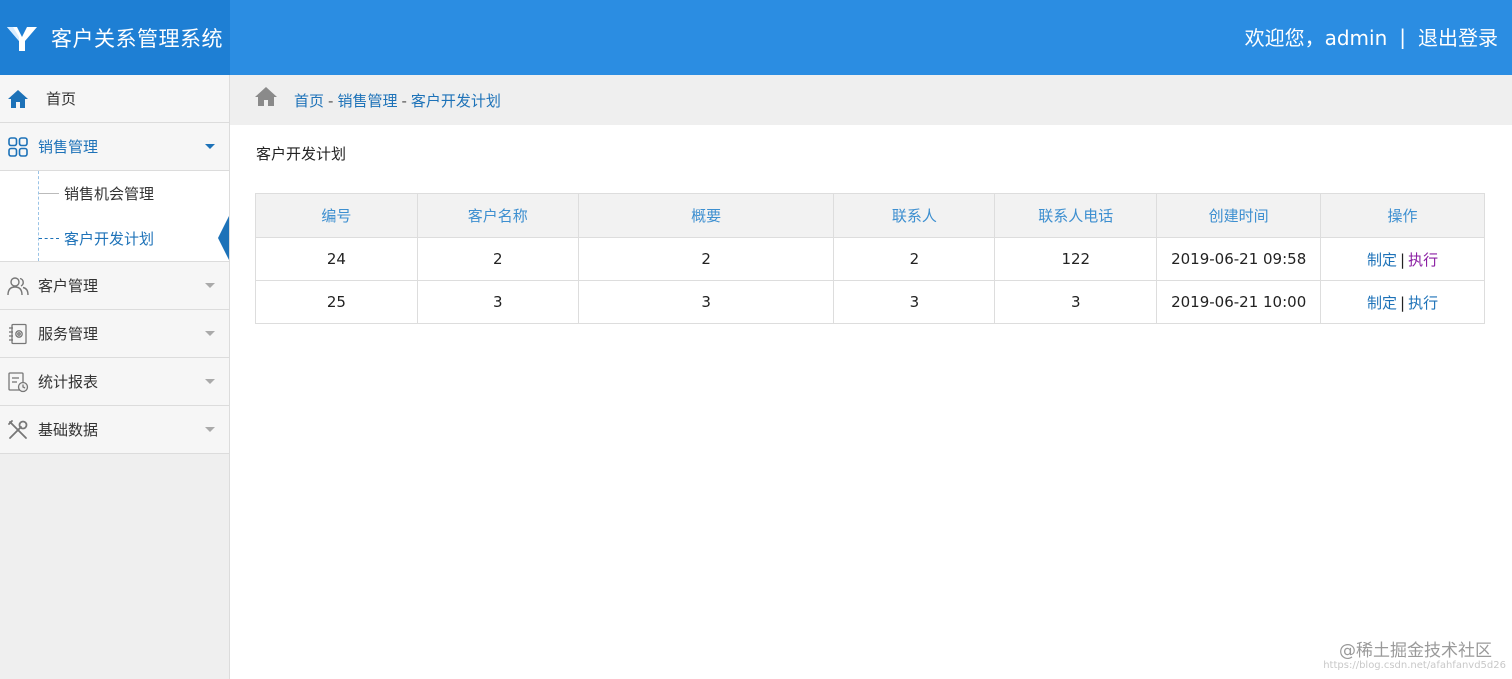 Image resolution: width=1512 pixels, height=679 pixels. Describe the element at coordinates (114, 286) in the screenshot. I see `sidebar-item-customers: 客户管理` at that location.